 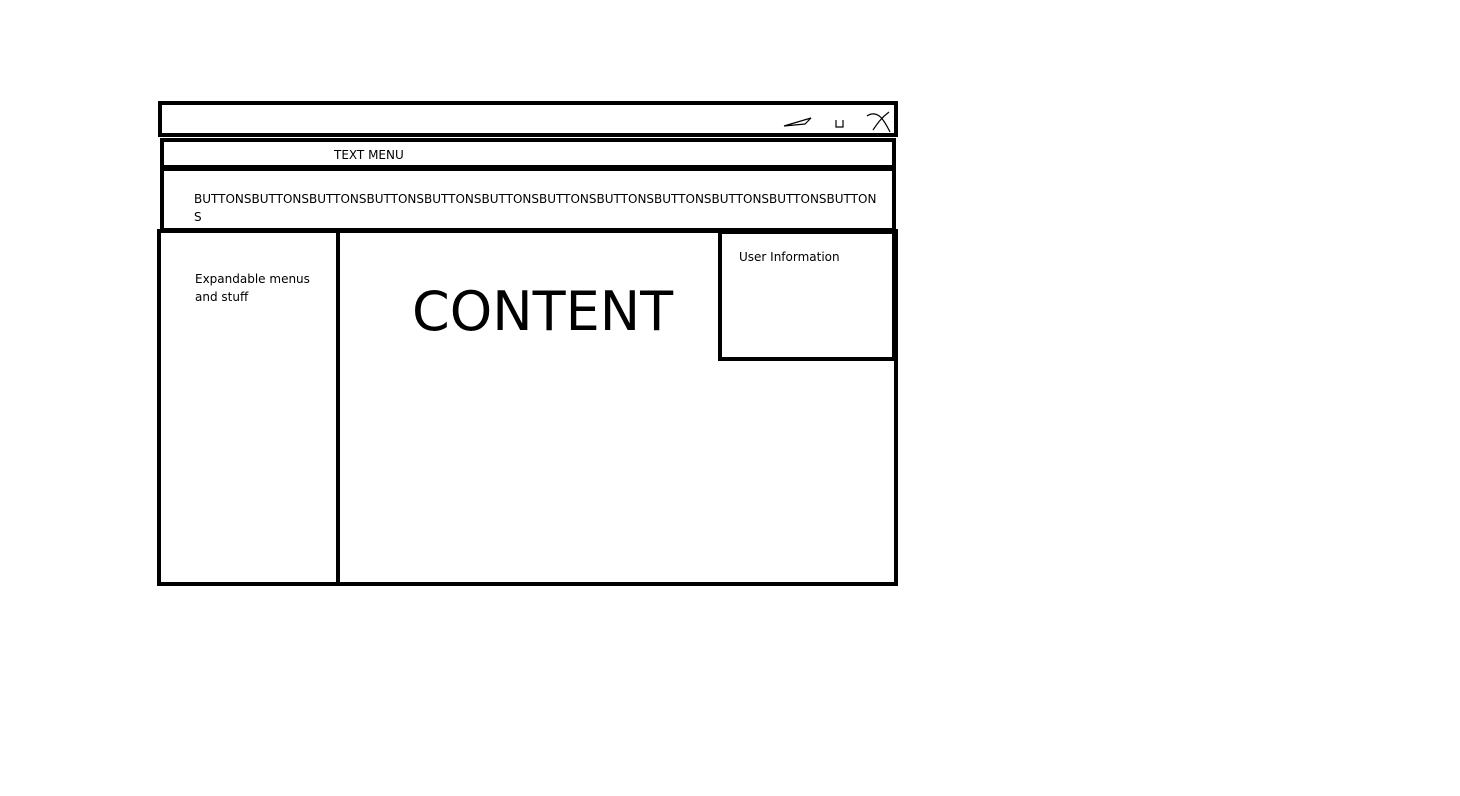 I want to click on minimize-icon, so click(x=797, y=118).